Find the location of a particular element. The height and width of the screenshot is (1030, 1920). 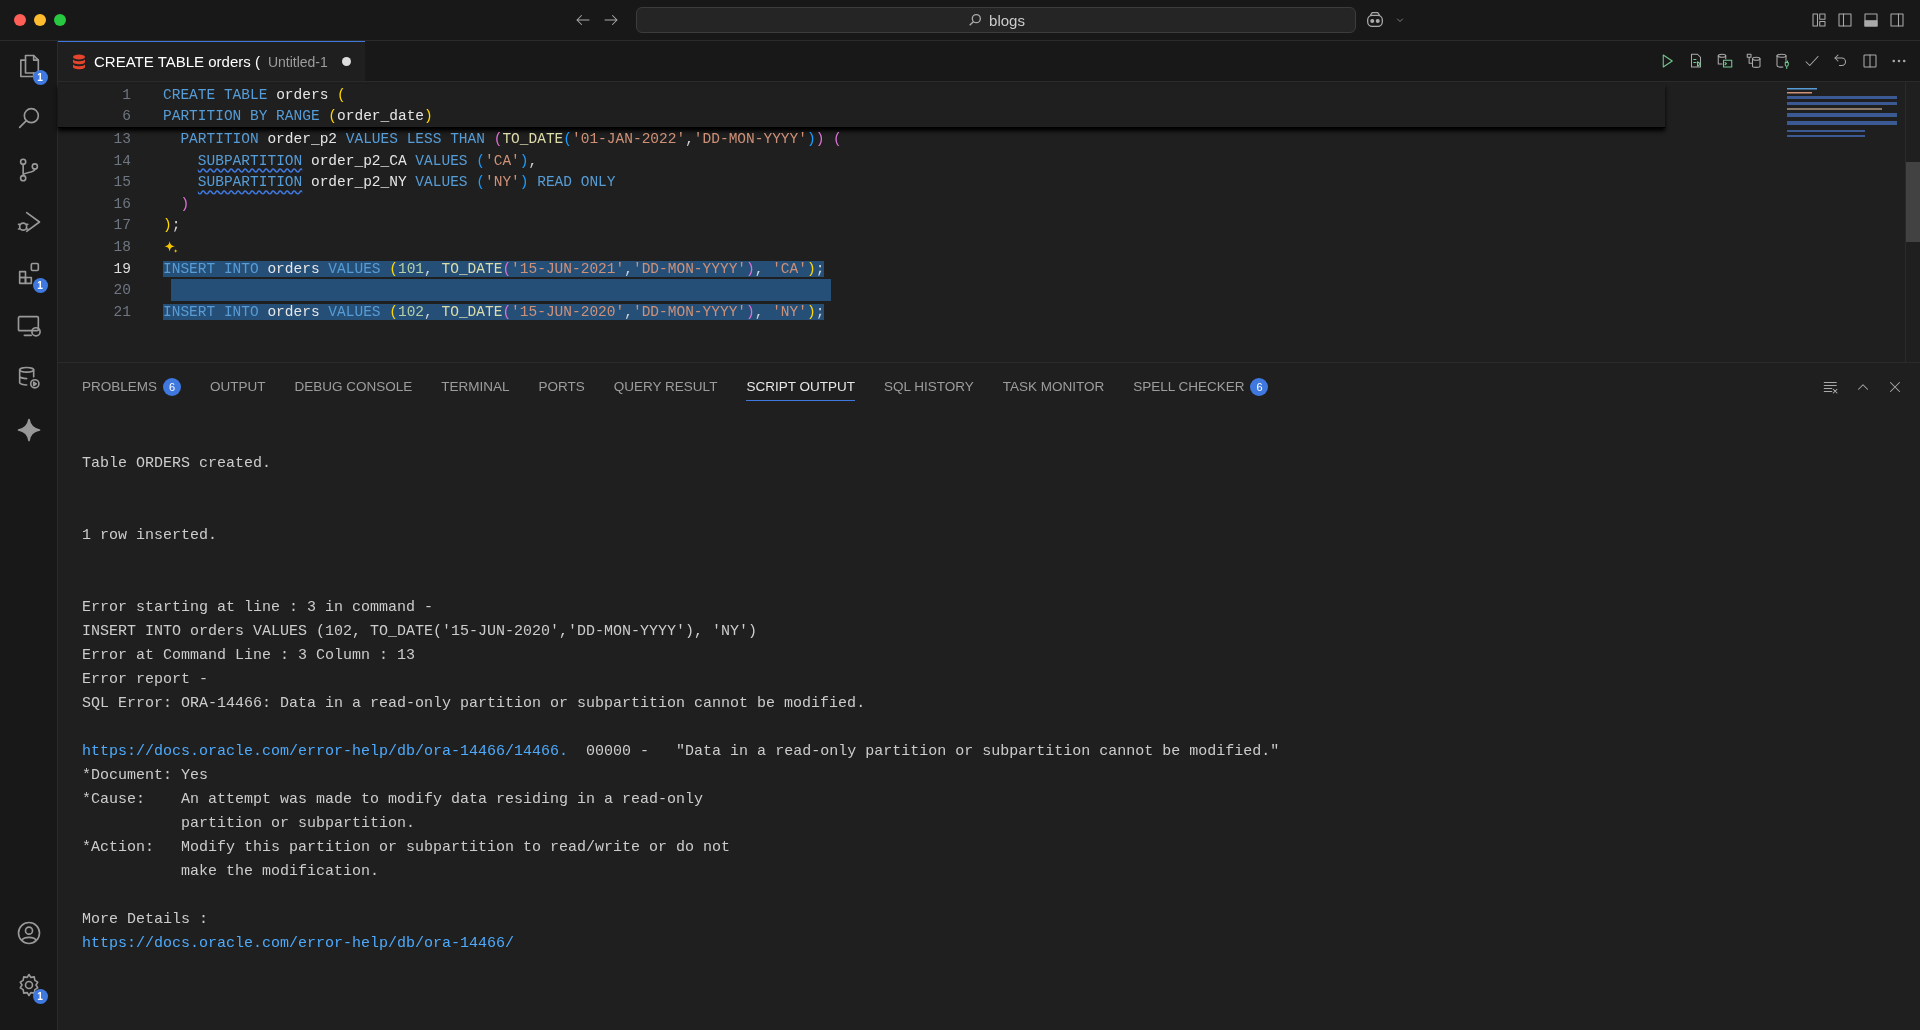

database-tree-icon is located at coordinates (1754, 61).